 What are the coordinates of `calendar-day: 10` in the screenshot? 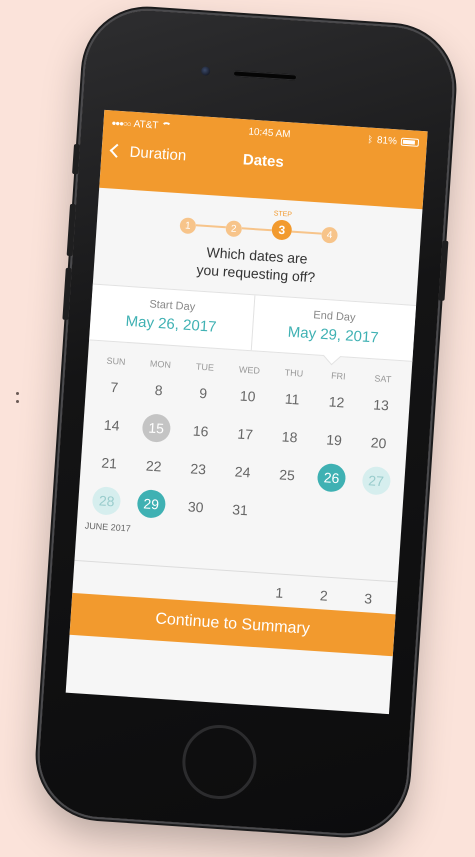 It's located at (247, 396).